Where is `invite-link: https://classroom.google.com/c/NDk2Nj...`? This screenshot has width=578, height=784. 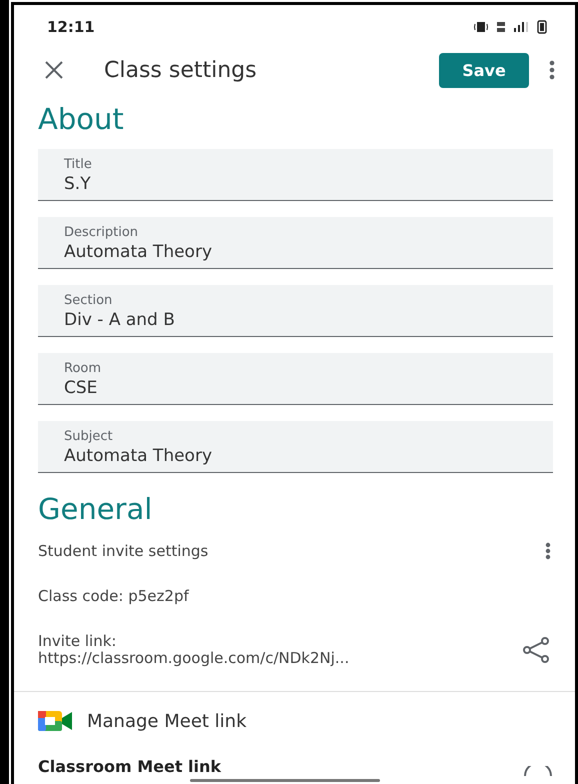 invite-link: https://classroom.google.com/c/NDk2Nj... is located at coordinates (194, 658).